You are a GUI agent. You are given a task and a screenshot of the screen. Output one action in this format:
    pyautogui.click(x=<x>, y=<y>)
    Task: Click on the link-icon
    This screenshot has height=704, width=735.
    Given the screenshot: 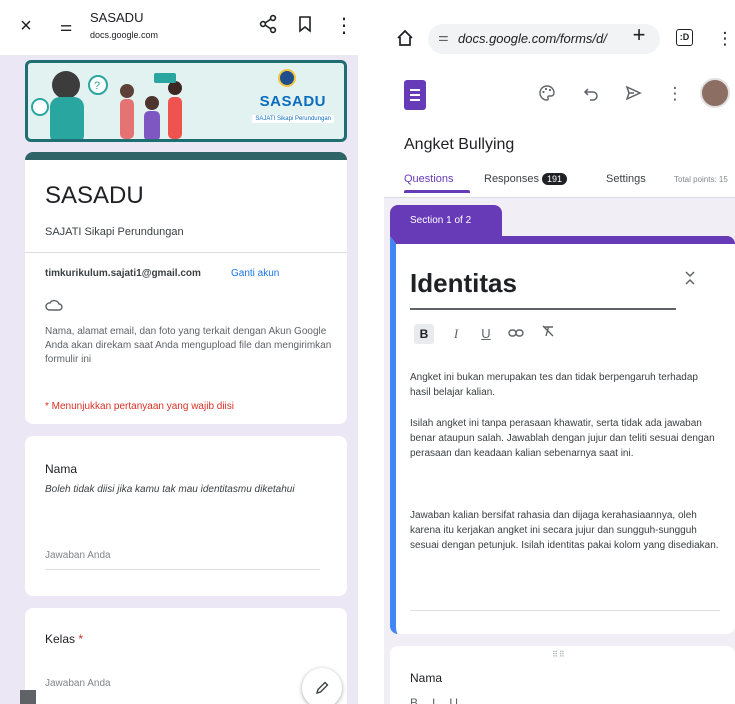 What is the action you would take?
    pyautogui.click(x=516, y=334)
    